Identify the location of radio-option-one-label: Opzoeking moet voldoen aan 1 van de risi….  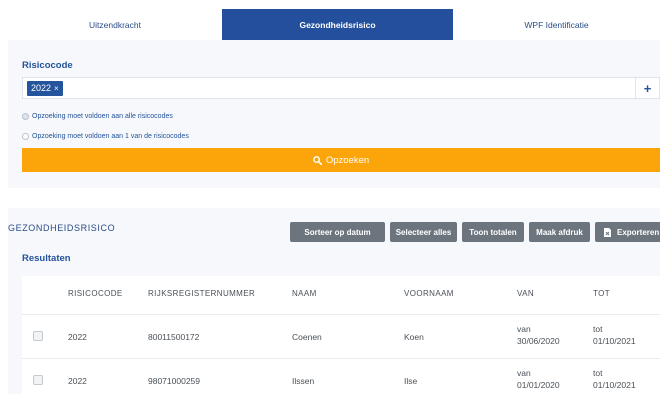
(110, 136).